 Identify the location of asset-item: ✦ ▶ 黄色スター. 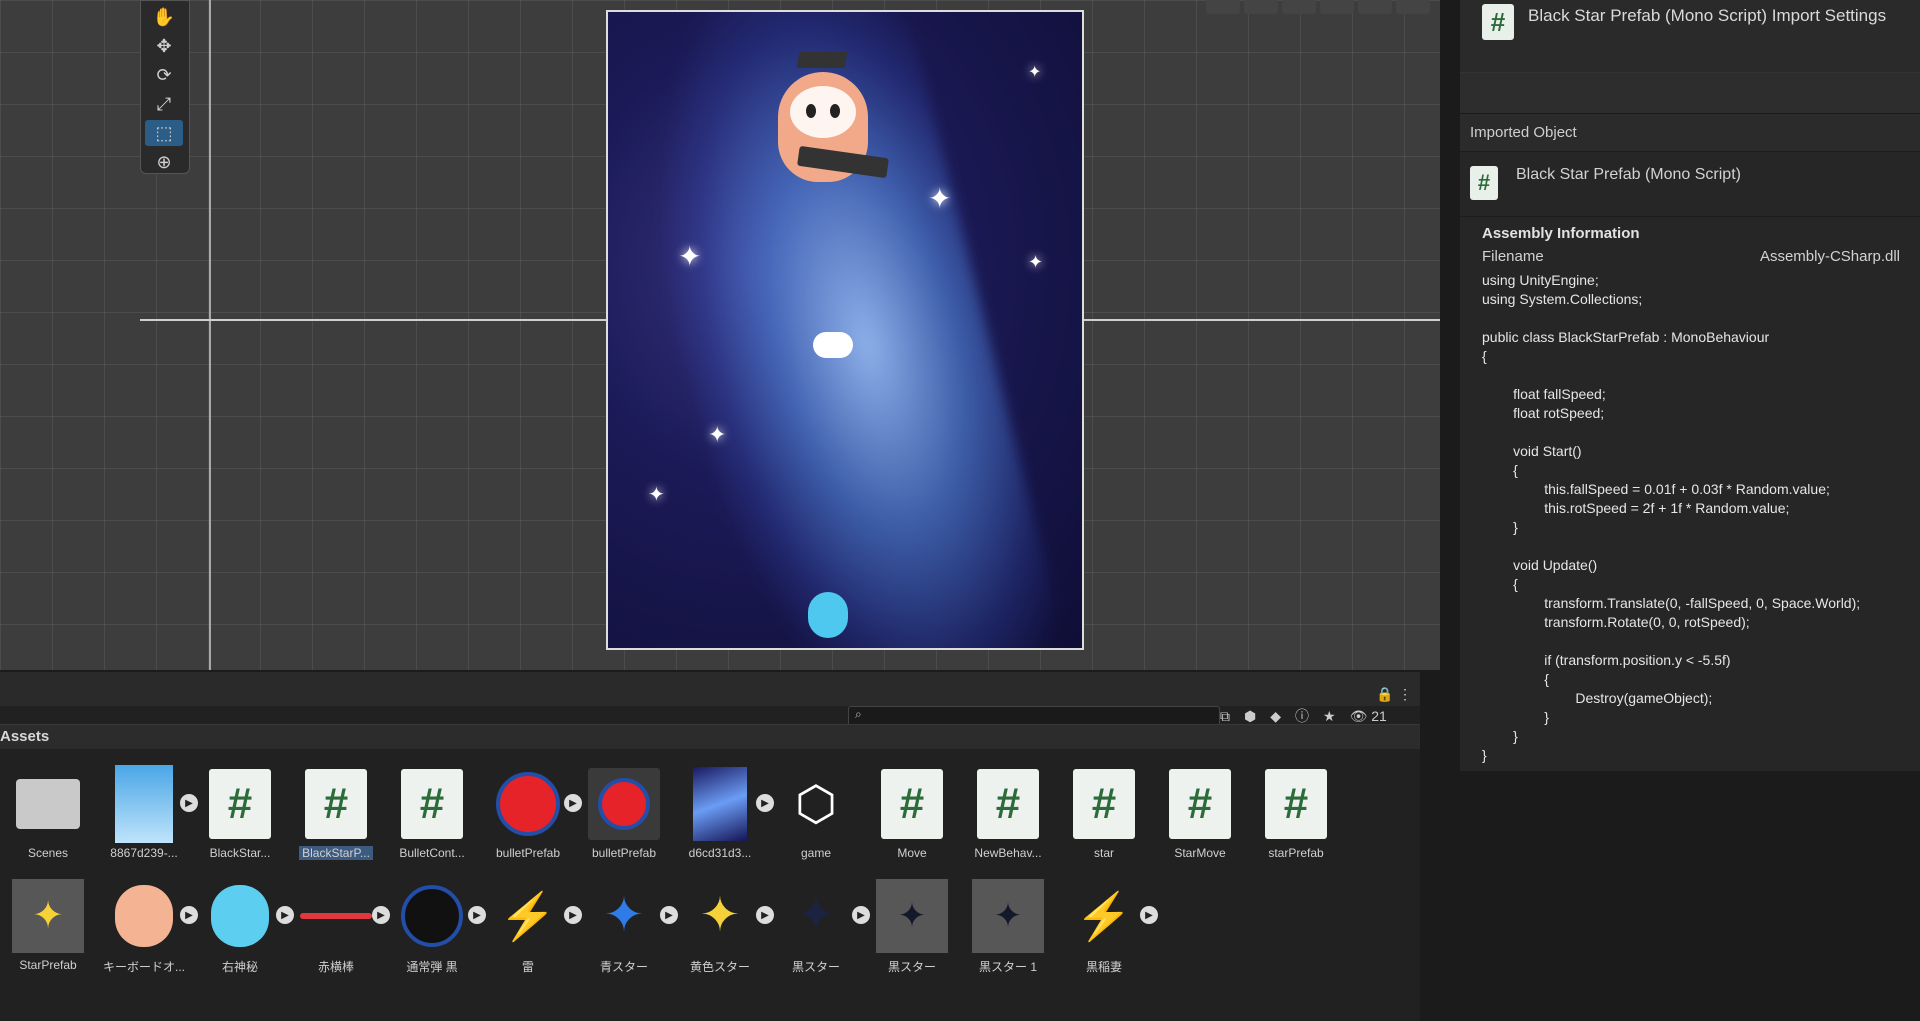
(723, 927).